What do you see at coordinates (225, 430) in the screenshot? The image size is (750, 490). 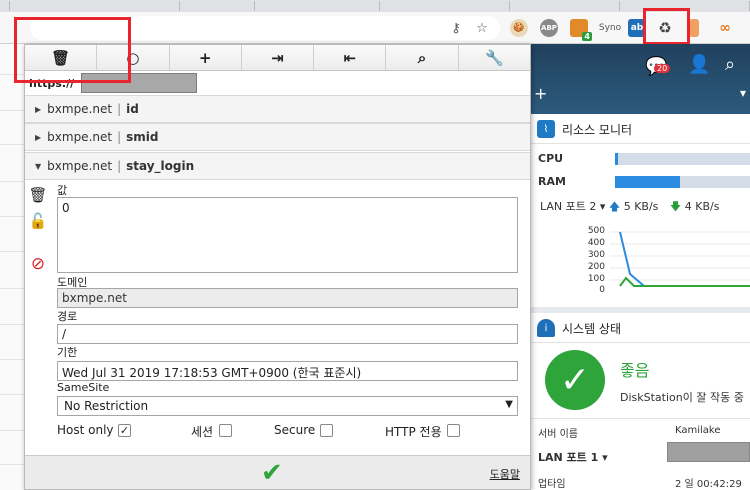 I see `session-checkbox` at bounding box center [225, 430].